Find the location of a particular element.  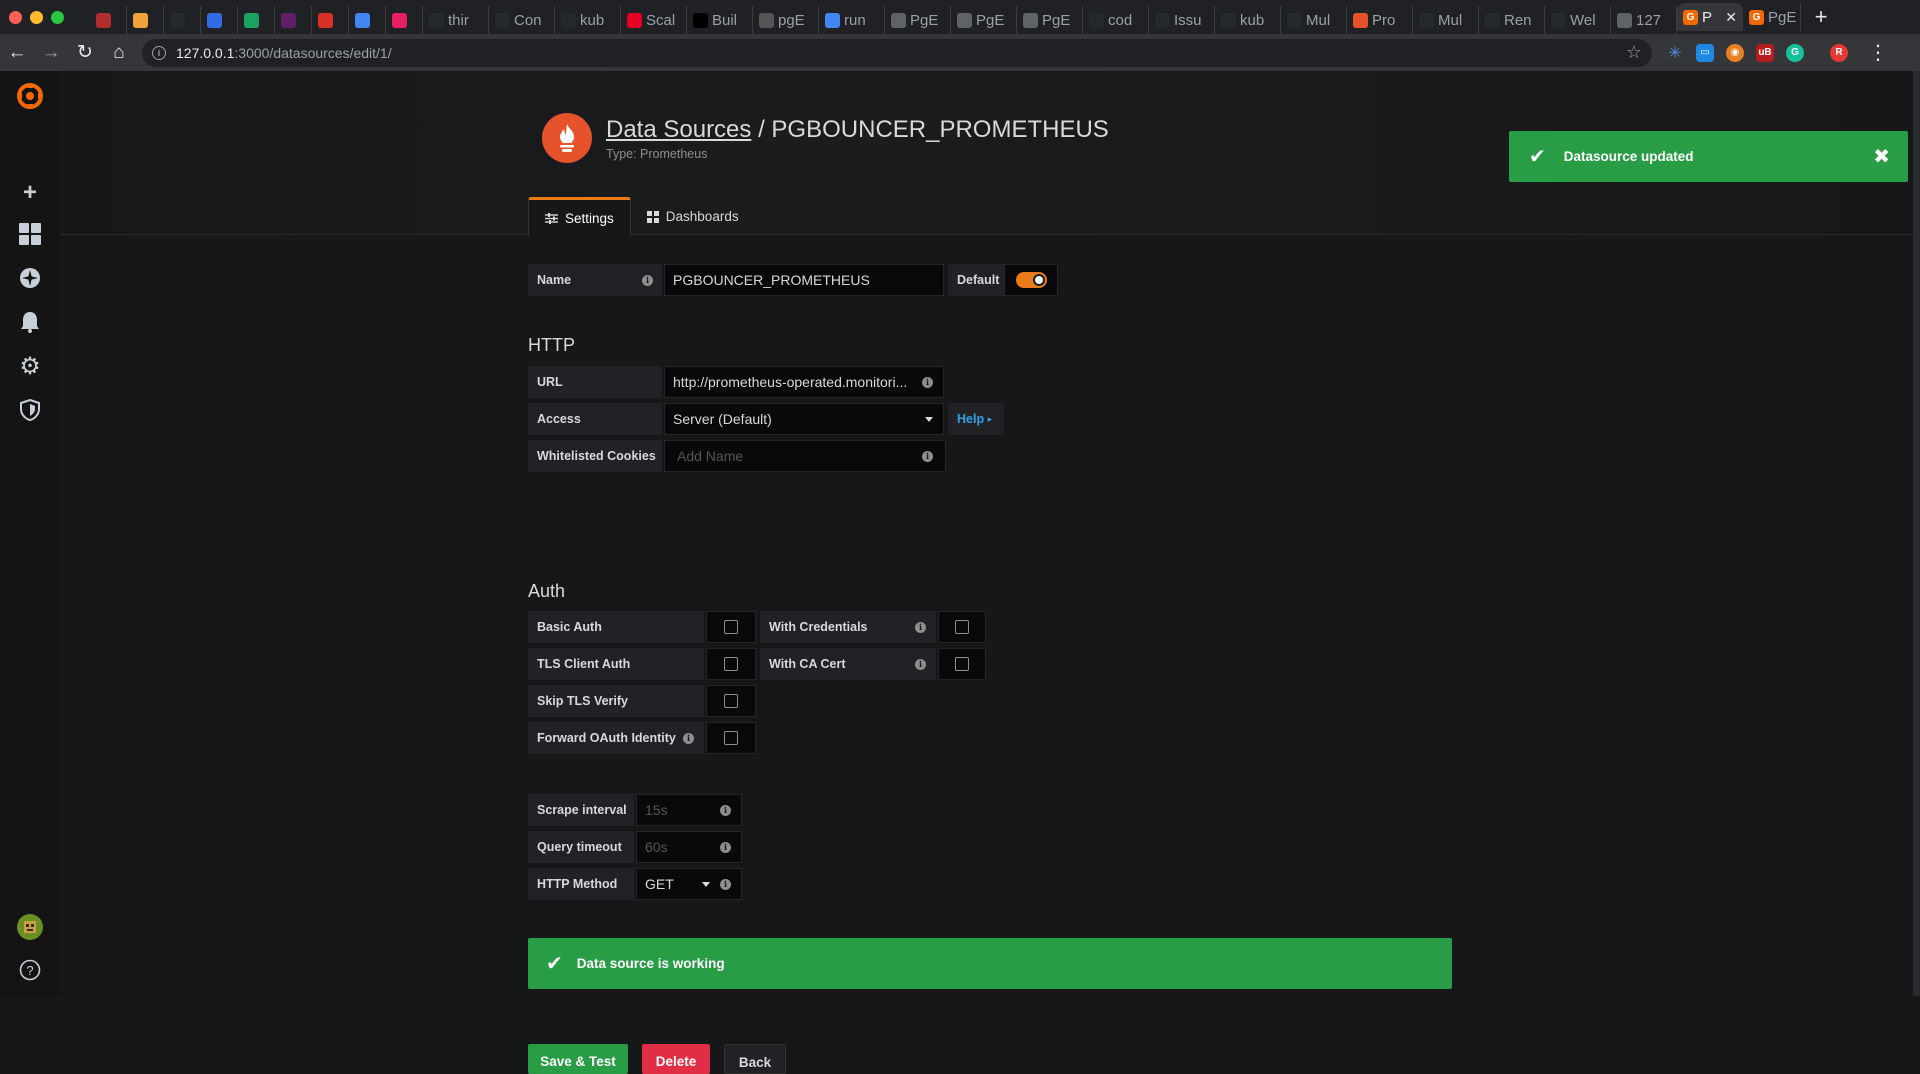

dashboards-icon is located at coordinates (30, 234).